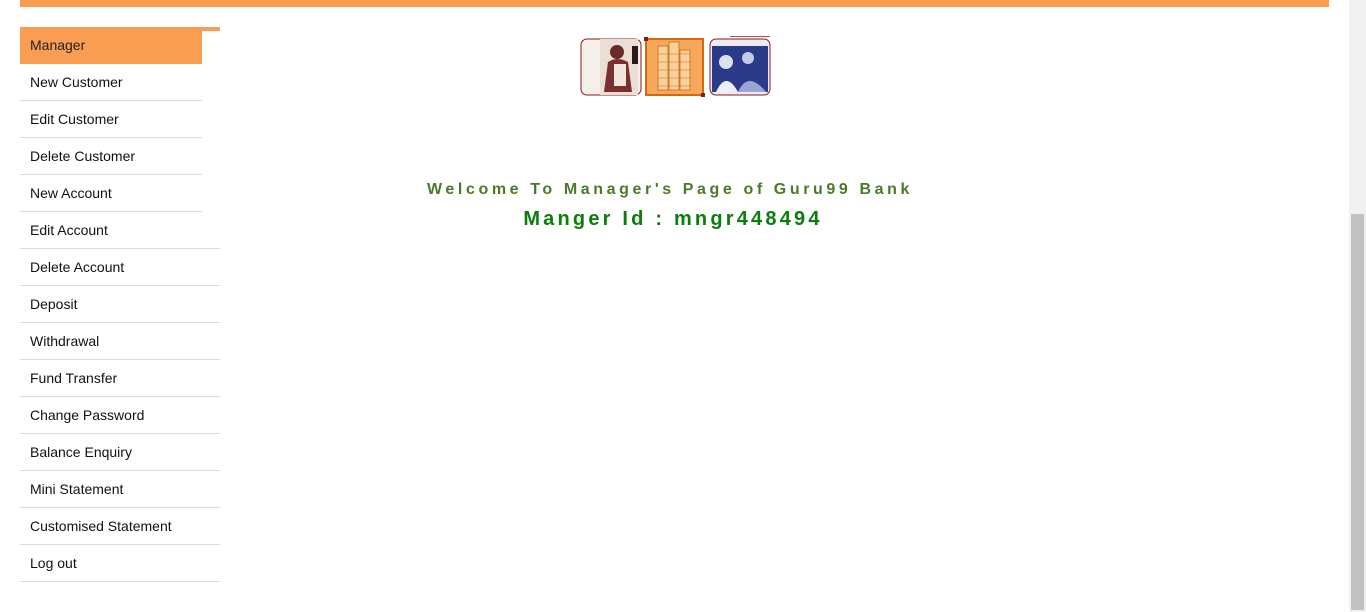  Describe the element at coordinates (111, 156) in the screenshot. I see `sidebar-item-delete-customer: Delete Customer` at that location.